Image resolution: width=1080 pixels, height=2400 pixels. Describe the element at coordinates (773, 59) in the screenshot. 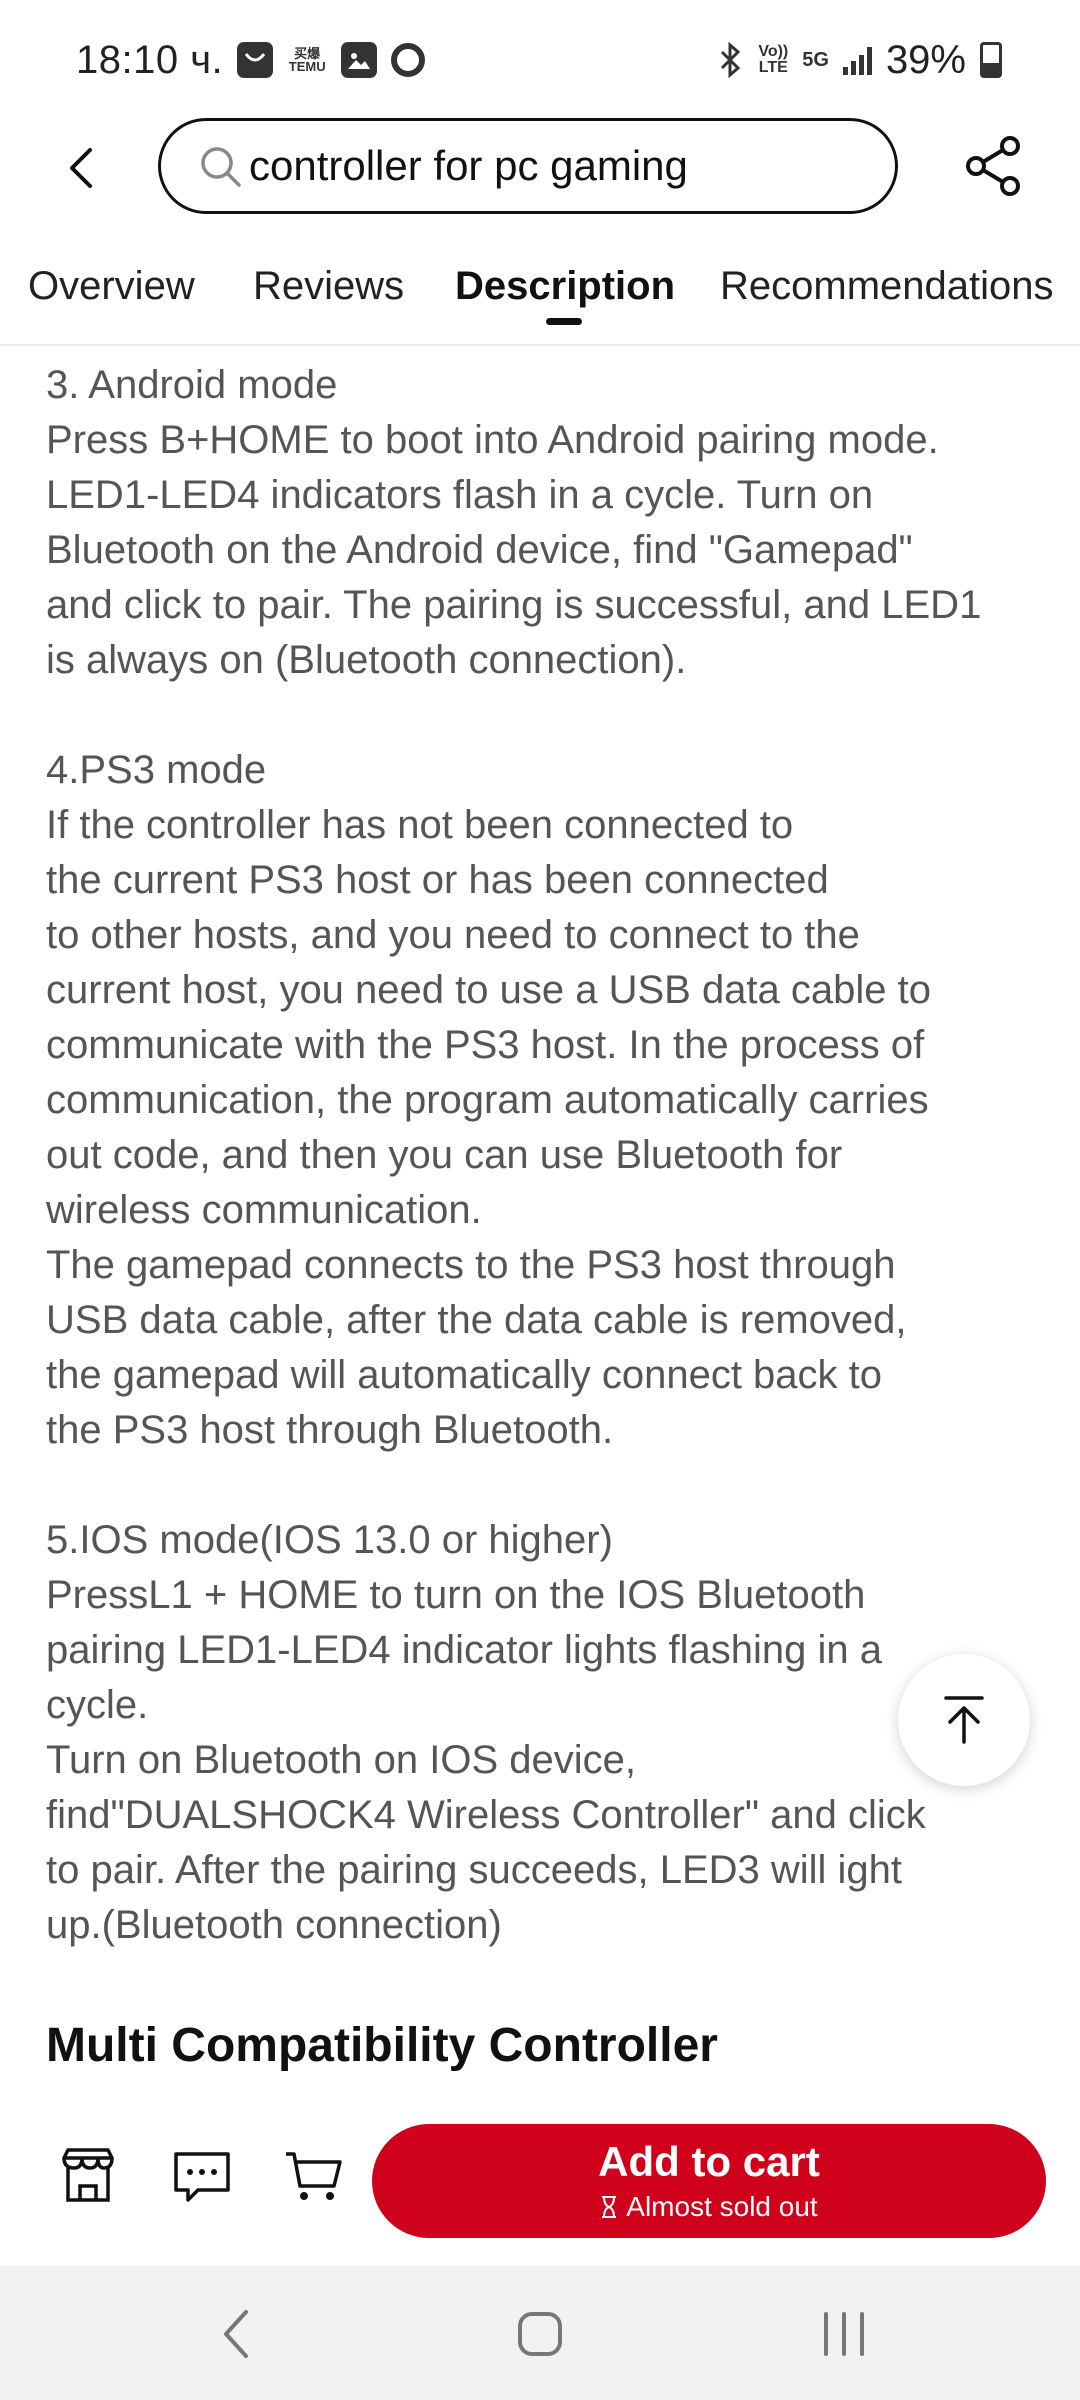

I see `volte-indicator: Vo)) LTE` at that location.